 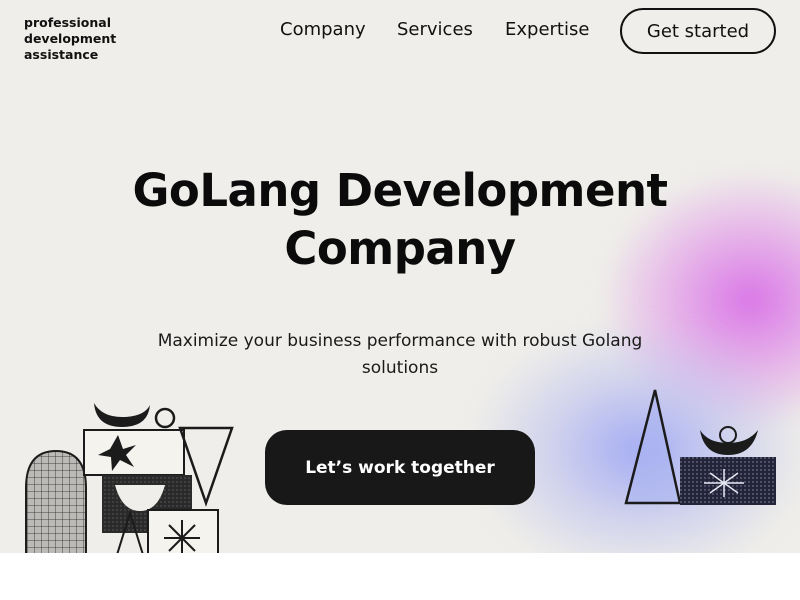 I want to click on abstract-shapes-right-illustration, so click(x=700, y=447).